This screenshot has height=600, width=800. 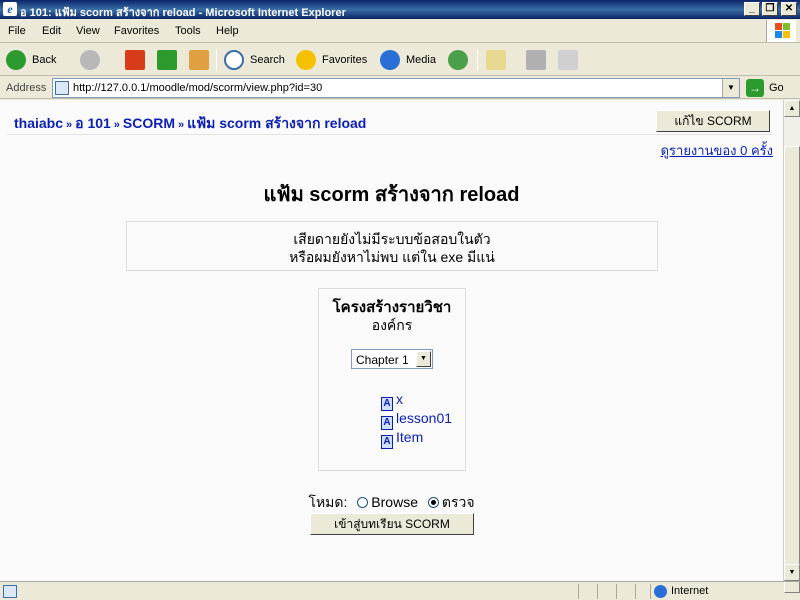 I want to click on menu-bar: File Edit View Favorites Tools Help, so click(x=400, y=31).